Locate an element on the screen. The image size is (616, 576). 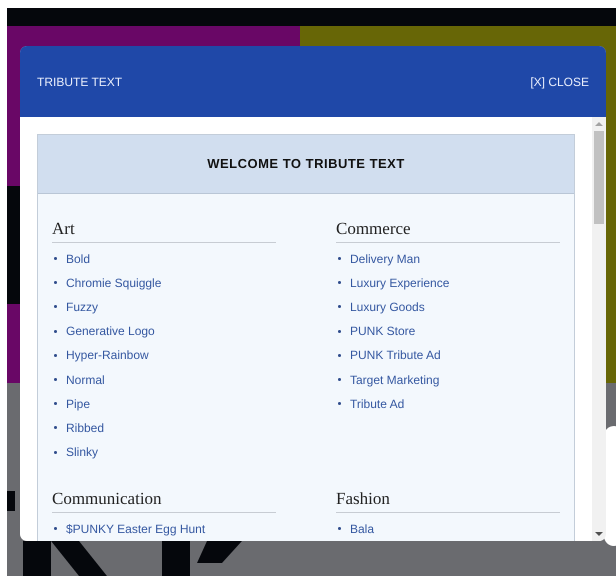
close-button: [X] CLOSE is located at coordinates (559, 81).